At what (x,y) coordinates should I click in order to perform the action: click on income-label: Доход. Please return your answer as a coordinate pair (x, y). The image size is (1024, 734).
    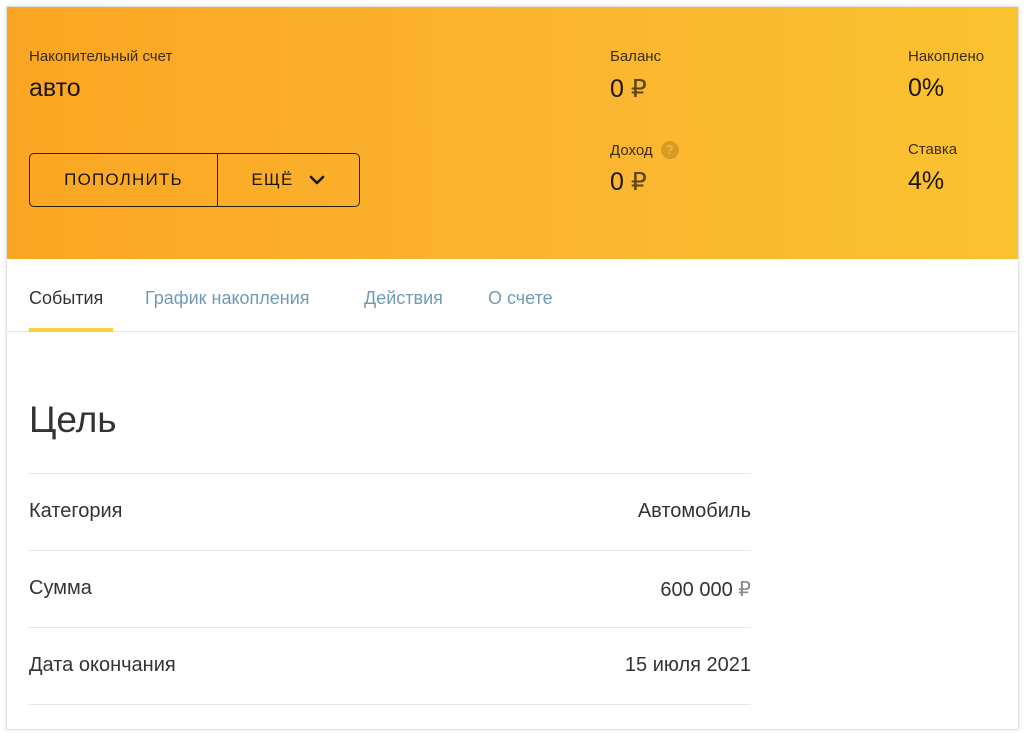
    Looking at the image, I should click on (631, 150).